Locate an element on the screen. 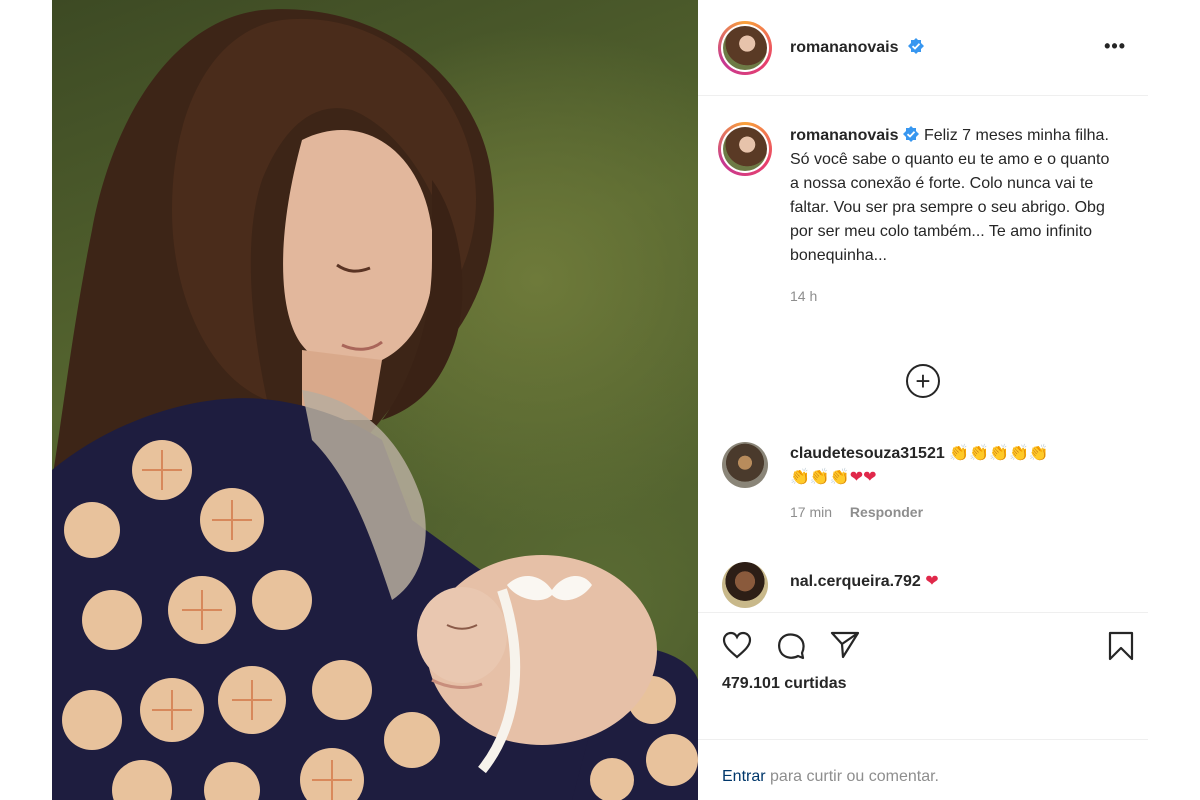 Image resolution: width=1200 pixels, height=800 pixels. header-username-text: romananovais is located at coordinates (844, 47).